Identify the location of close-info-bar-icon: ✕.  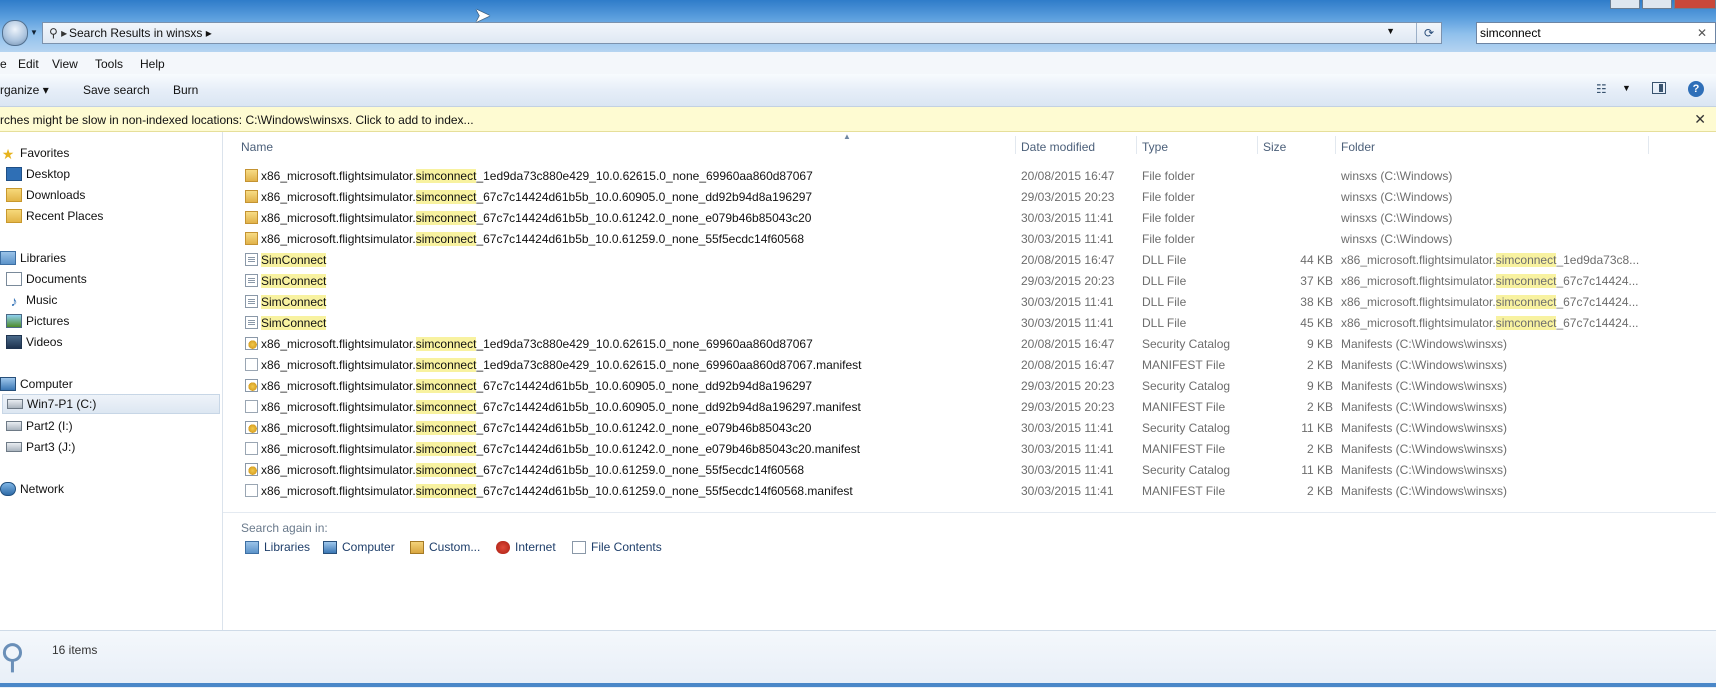
(1700, 119).